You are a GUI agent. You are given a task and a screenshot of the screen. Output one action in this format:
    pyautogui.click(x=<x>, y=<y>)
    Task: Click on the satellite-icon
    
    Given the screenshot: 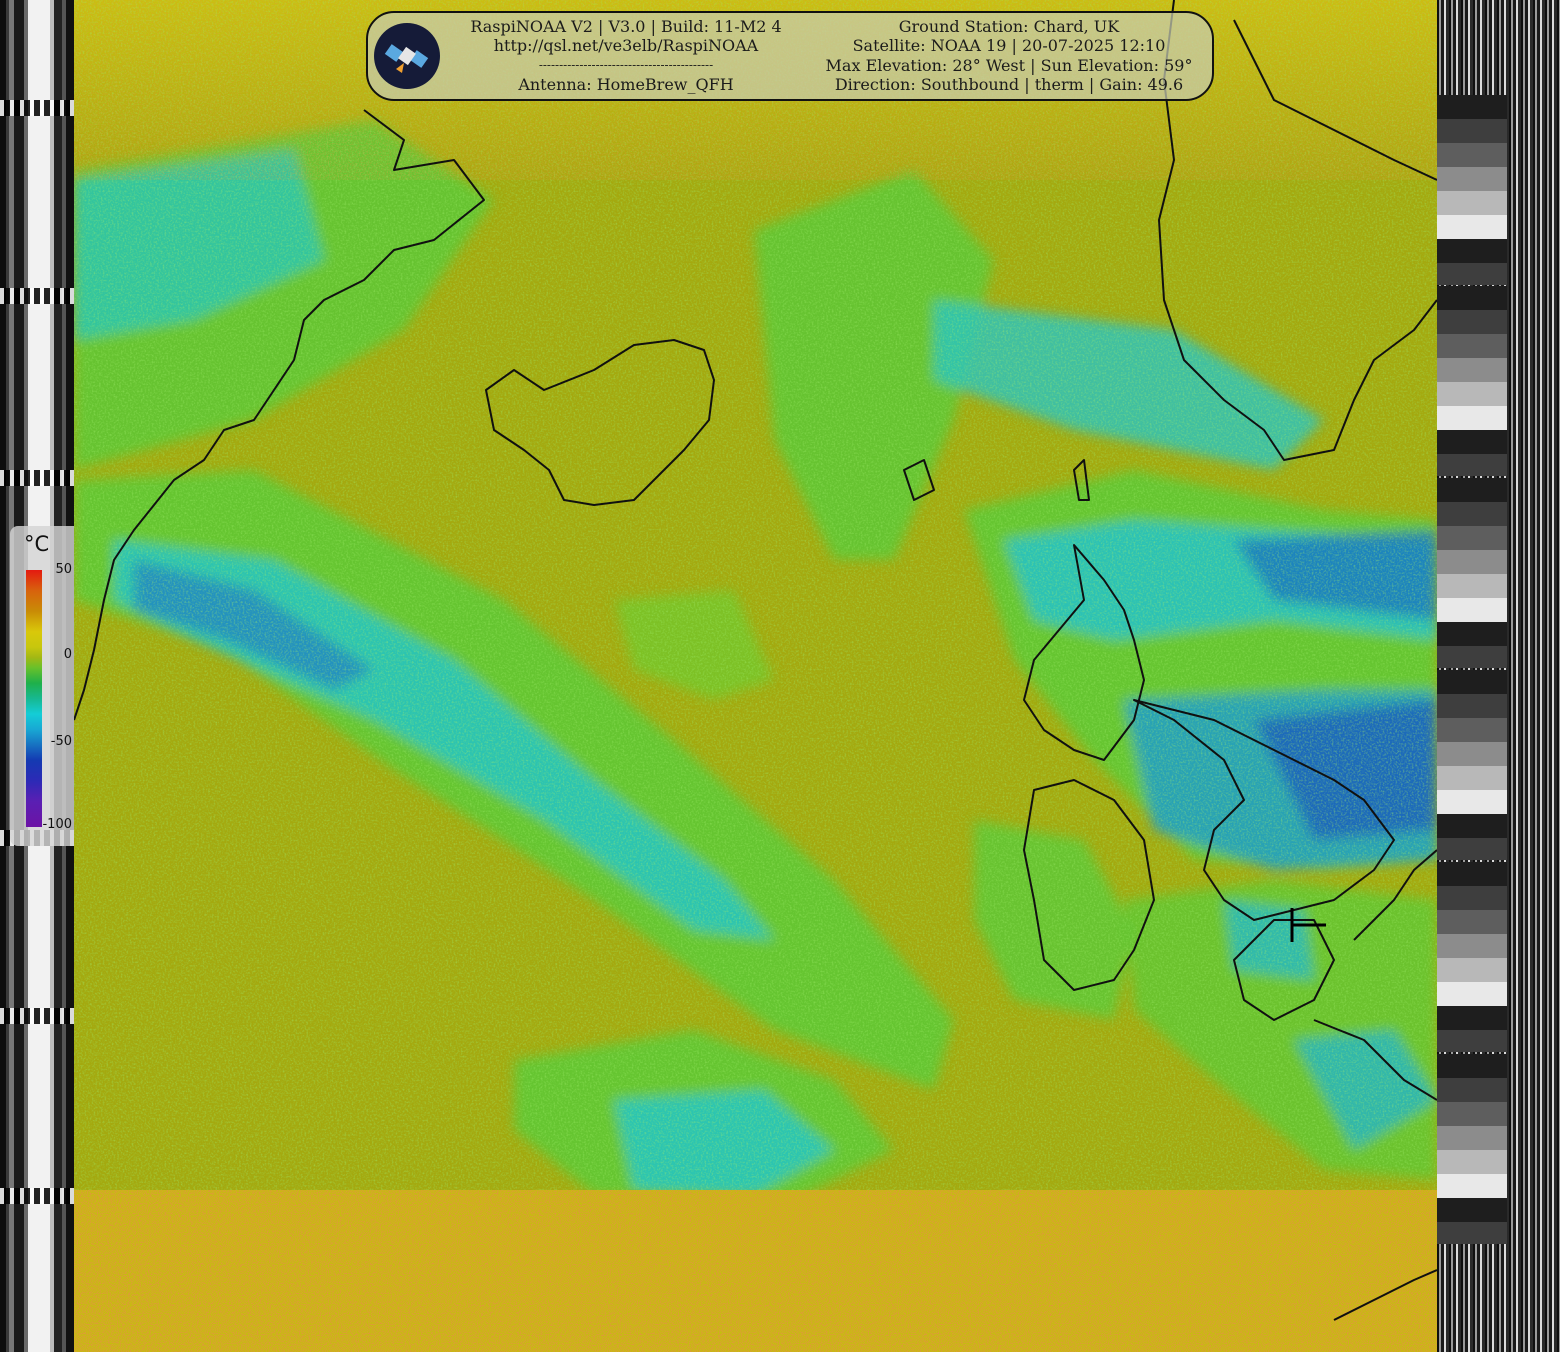 What is the action you would take?
    pyautogui.click(x=407, y=56)
    